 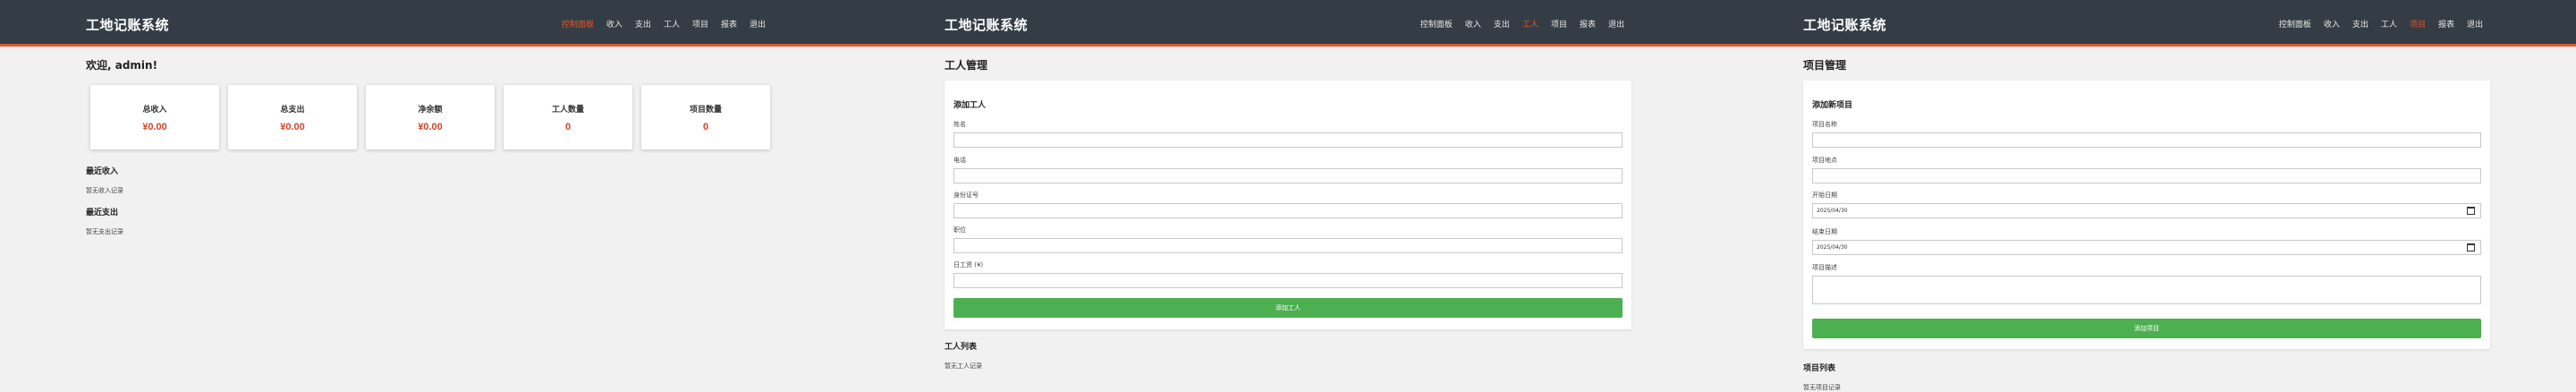 What do you see at coordinates (2146, 175) in the screenshot?
I see `project-location-input` at bounding box center [2146, 175].